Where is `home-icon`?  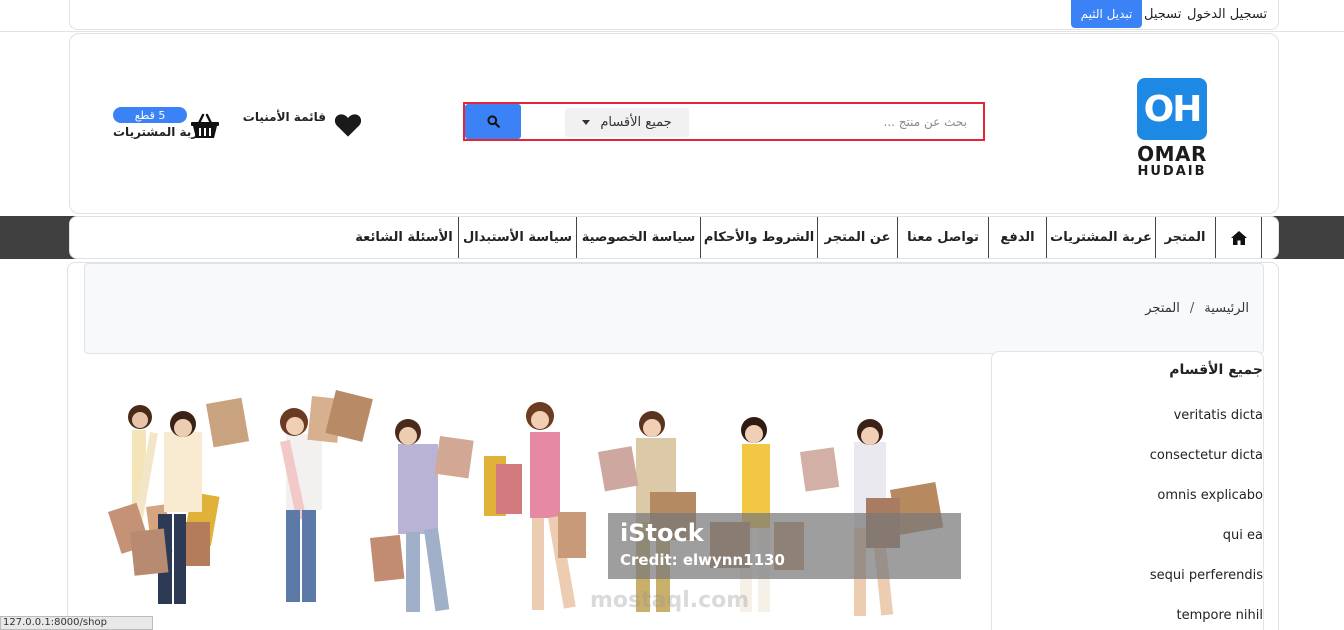
home-icon is located at coordinates (1238, 237).